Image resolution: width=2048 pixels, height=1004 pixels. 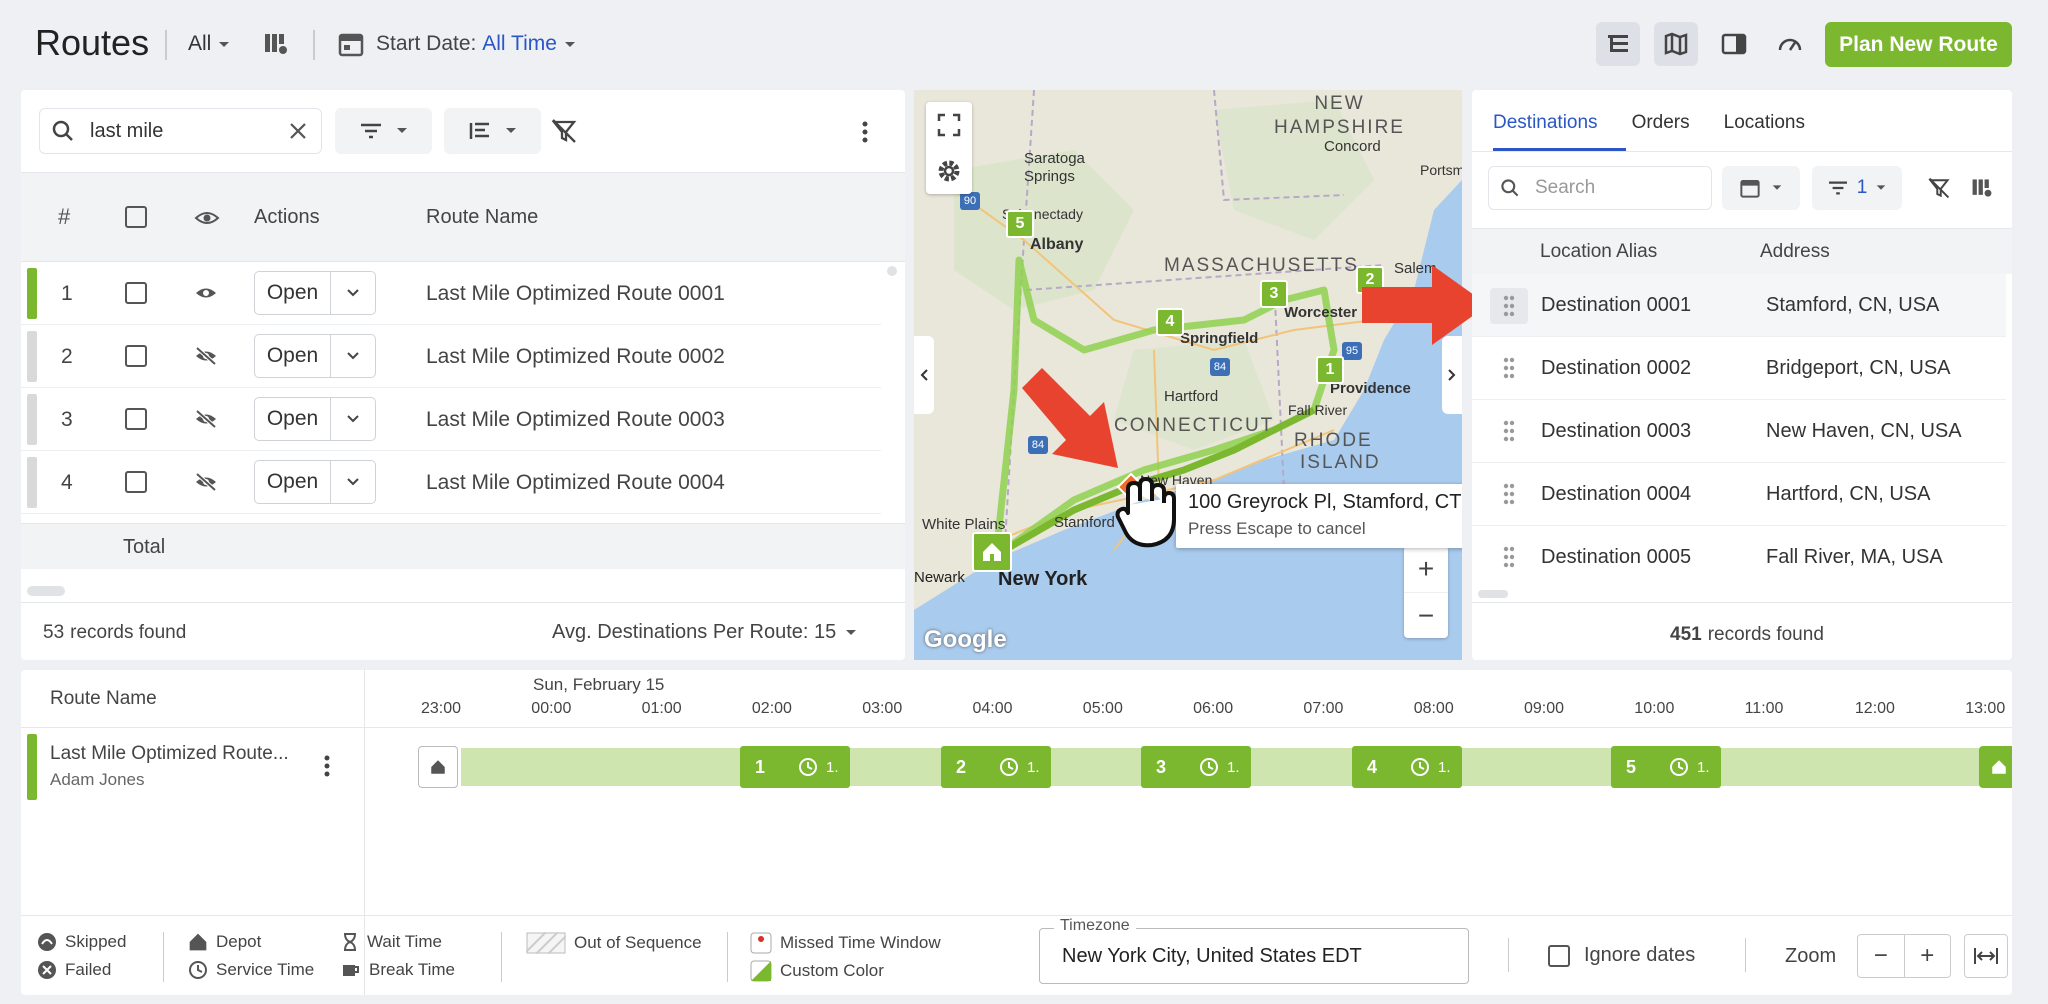 I want to click on collapse-right-button, so click(x=1452, y=375).